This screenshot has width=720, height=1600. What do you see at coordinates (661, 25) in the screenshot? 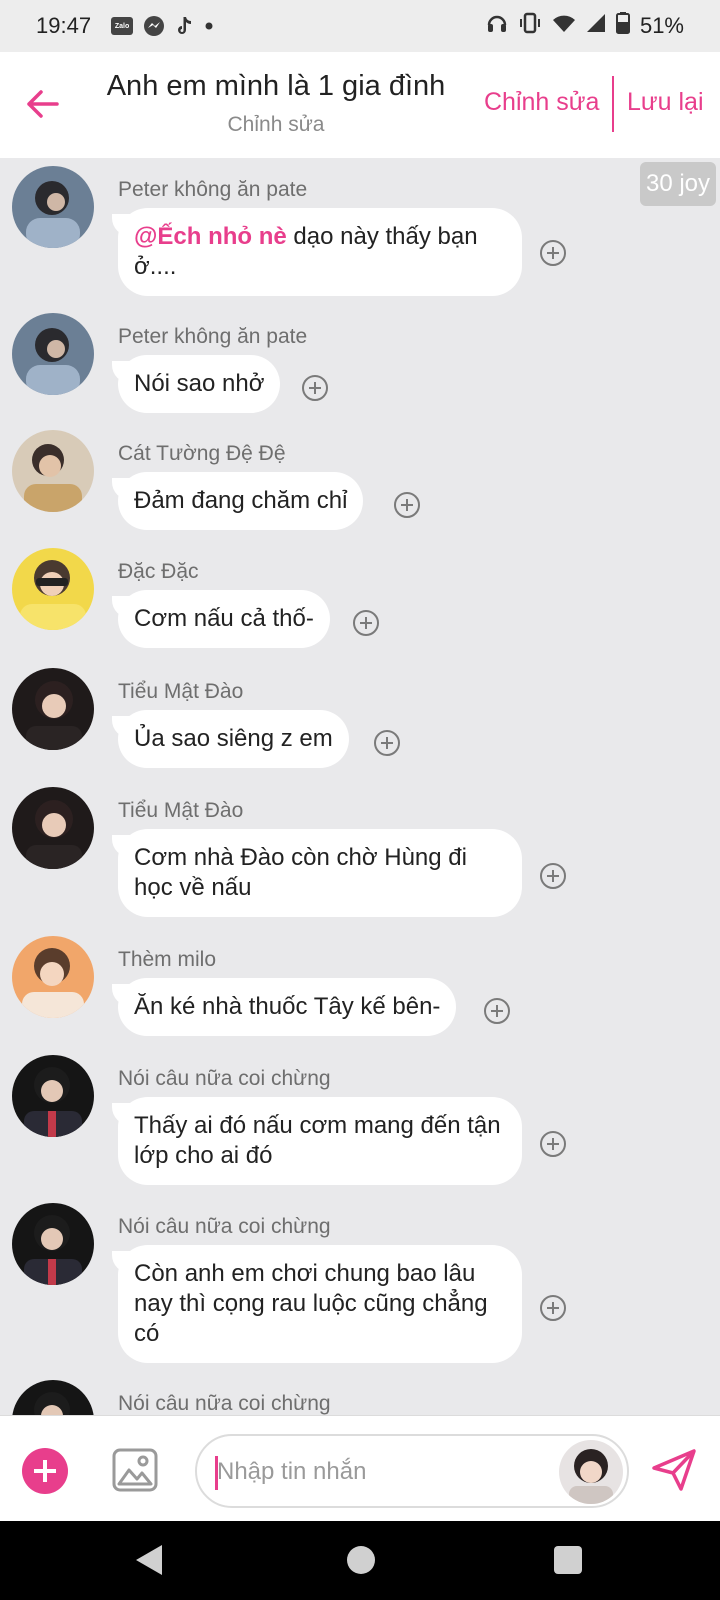
I see `battery-percent: 51%` at bounding box center [661, 25].